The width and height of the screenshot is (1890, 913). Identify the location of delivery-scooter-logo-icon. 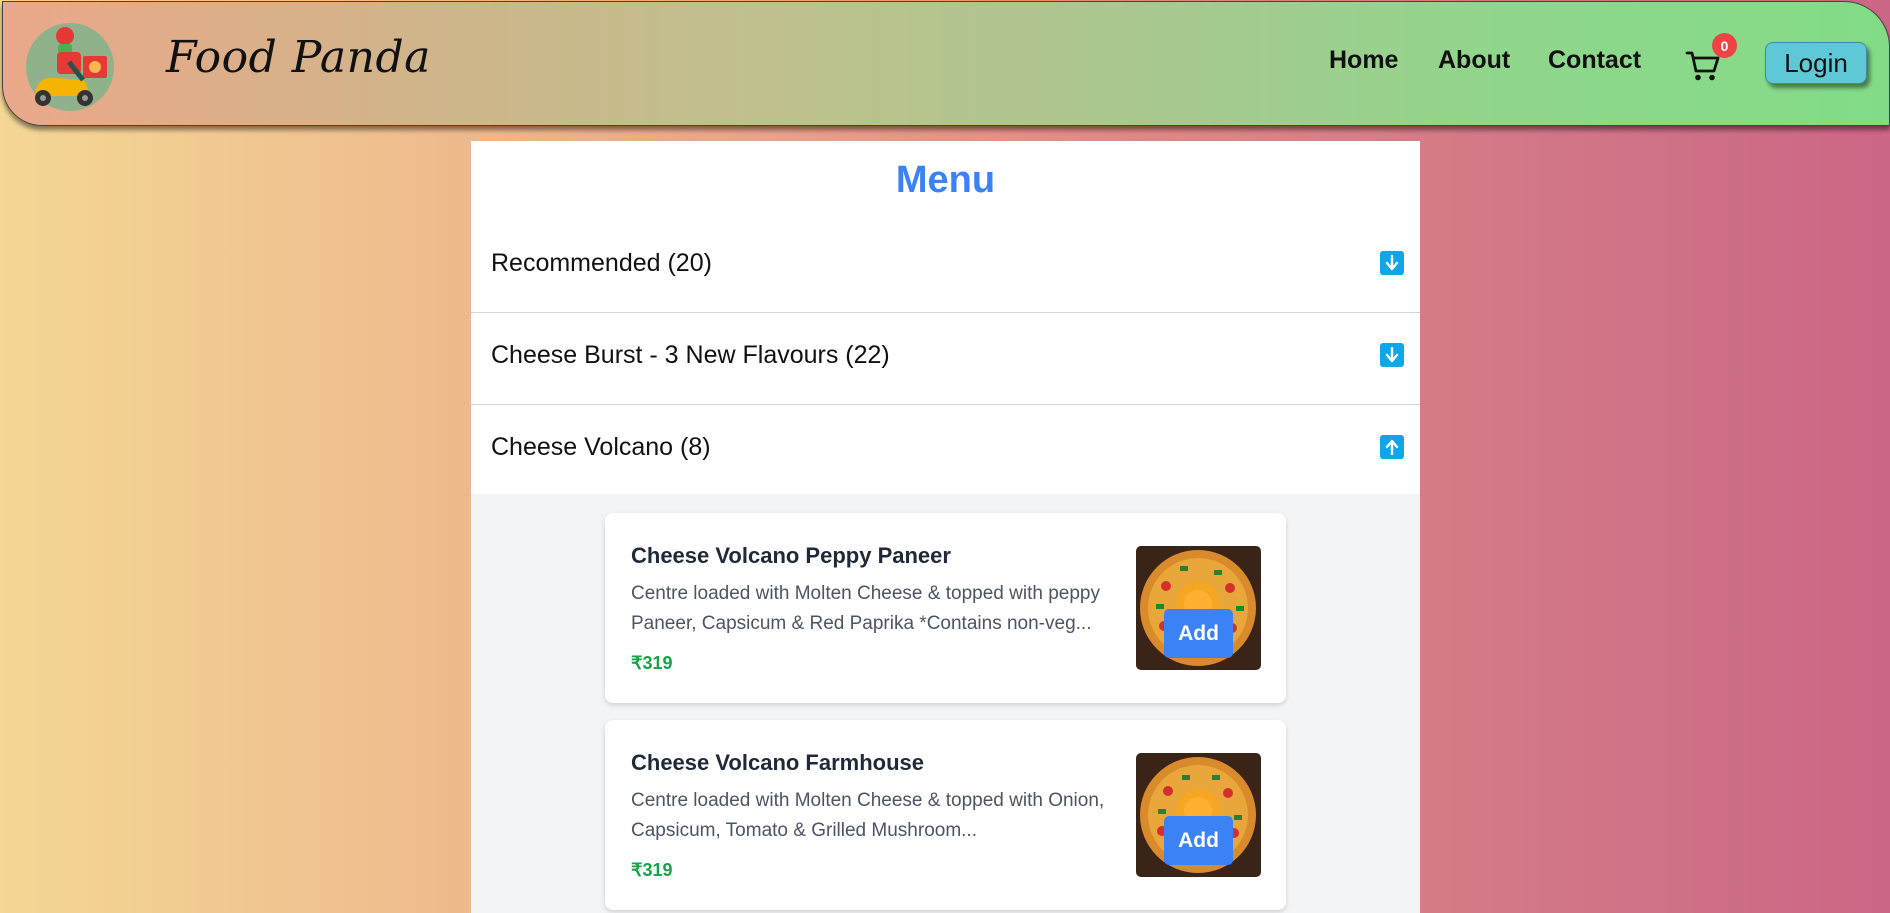
(70, 67).